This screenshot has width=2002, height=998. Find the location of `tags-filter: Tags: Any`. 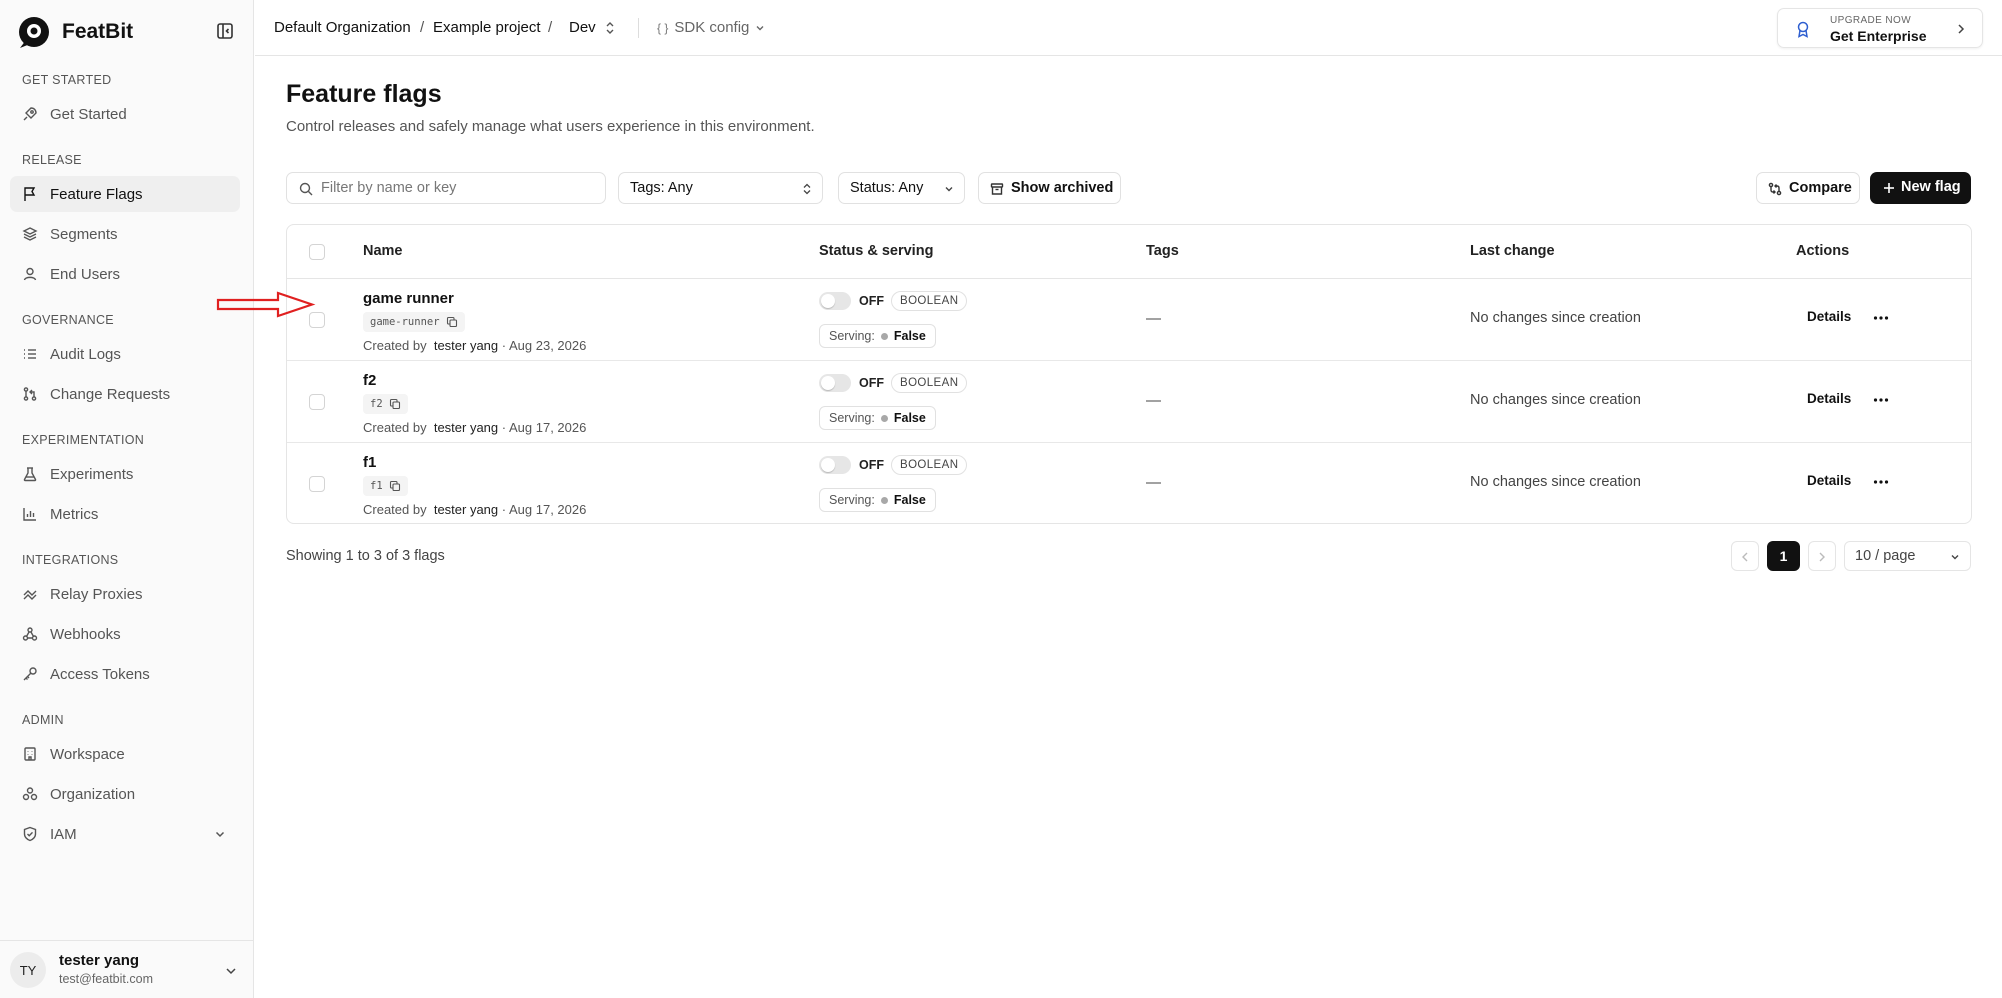

tags-filter: Tags: Any is located at coordinates (720, 188).